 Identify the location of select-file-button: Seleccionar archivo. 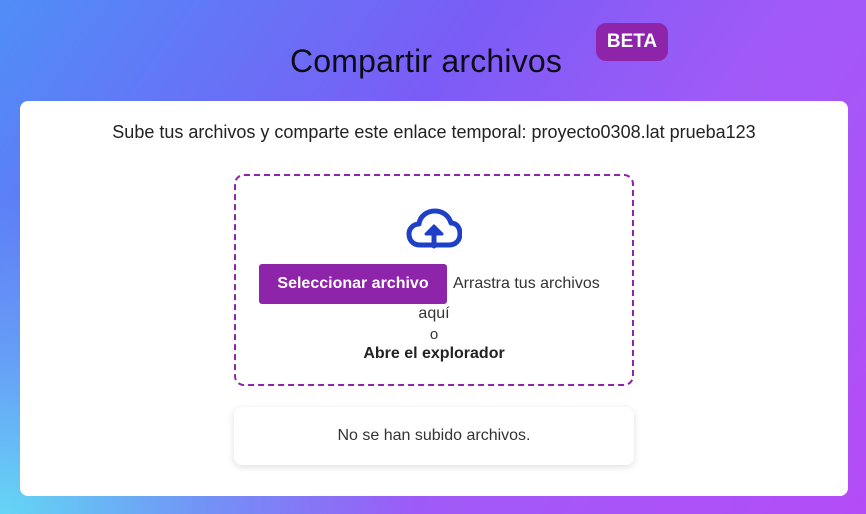
(353, 284).